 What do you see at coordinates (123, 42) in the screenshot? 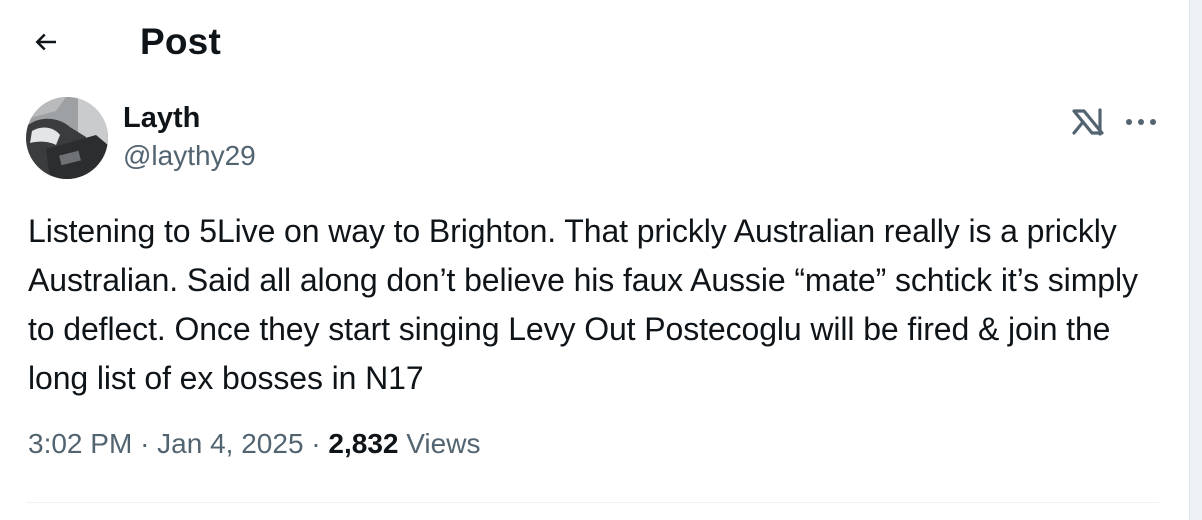
I see `page-header: Post` at bounding box center [123, 42].